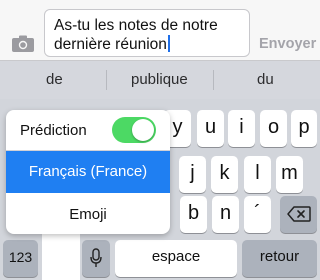  I want to click on suggestion-3: du, so click(265, 79).